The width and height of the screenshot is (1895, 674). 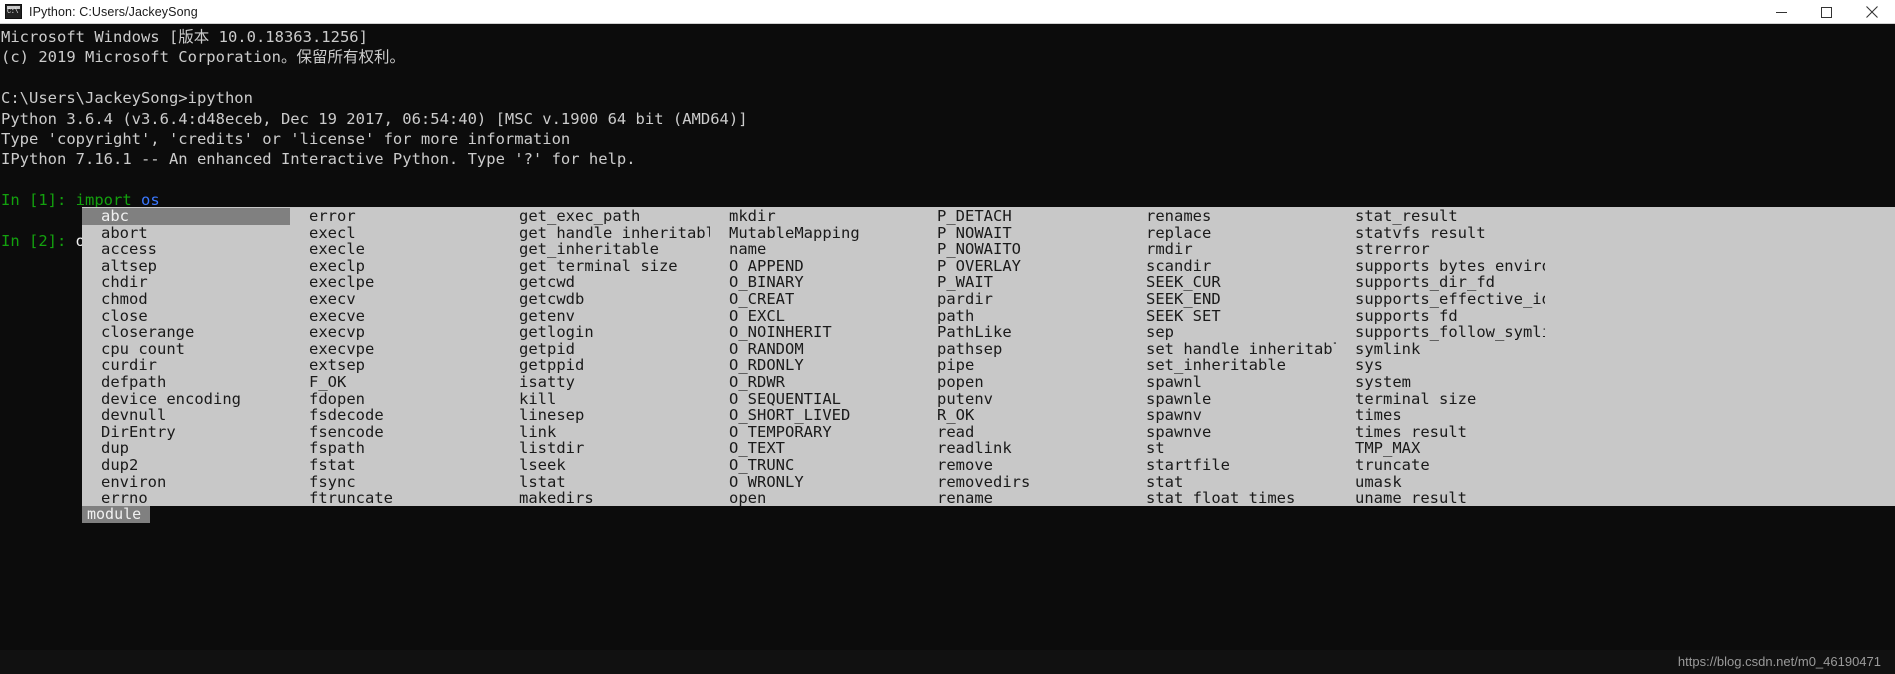 I want to click on completion-item: spawnle, so click(x=1231, y=399).